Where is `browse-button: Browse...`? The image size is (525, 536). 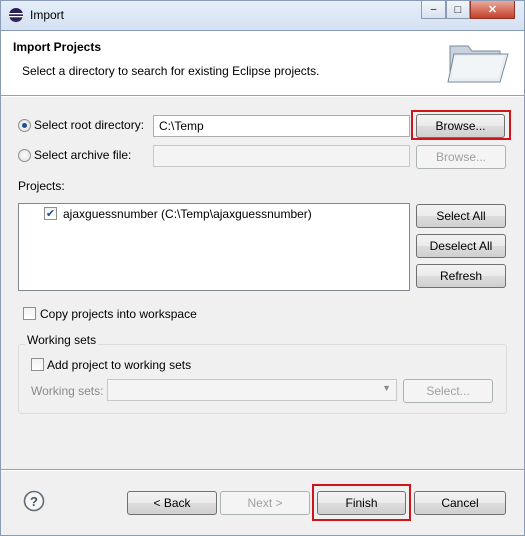
browse-button: Browse... is located at coordinates (460, 126).